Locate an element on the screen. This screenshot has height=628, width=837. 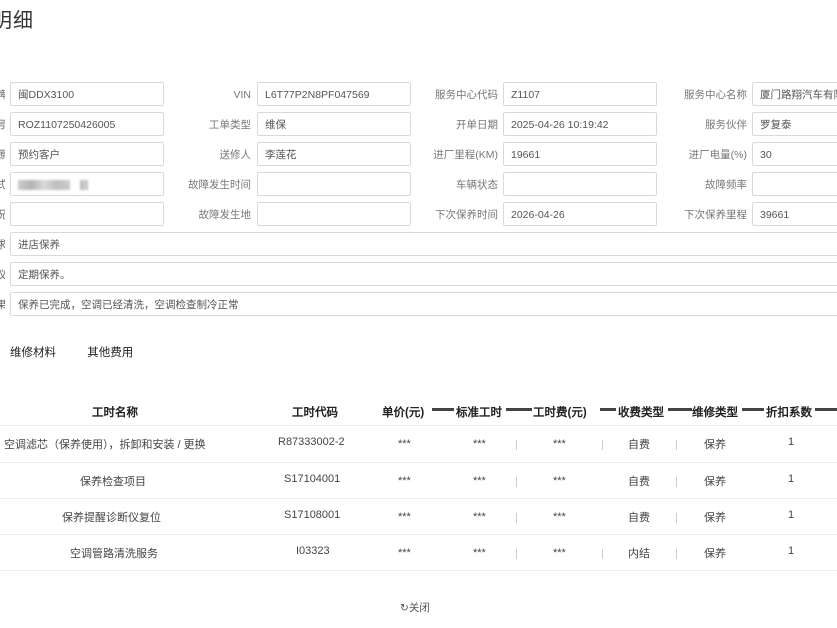
fault-time-label: 故障发生时间 is located at coordinates (219, 185).